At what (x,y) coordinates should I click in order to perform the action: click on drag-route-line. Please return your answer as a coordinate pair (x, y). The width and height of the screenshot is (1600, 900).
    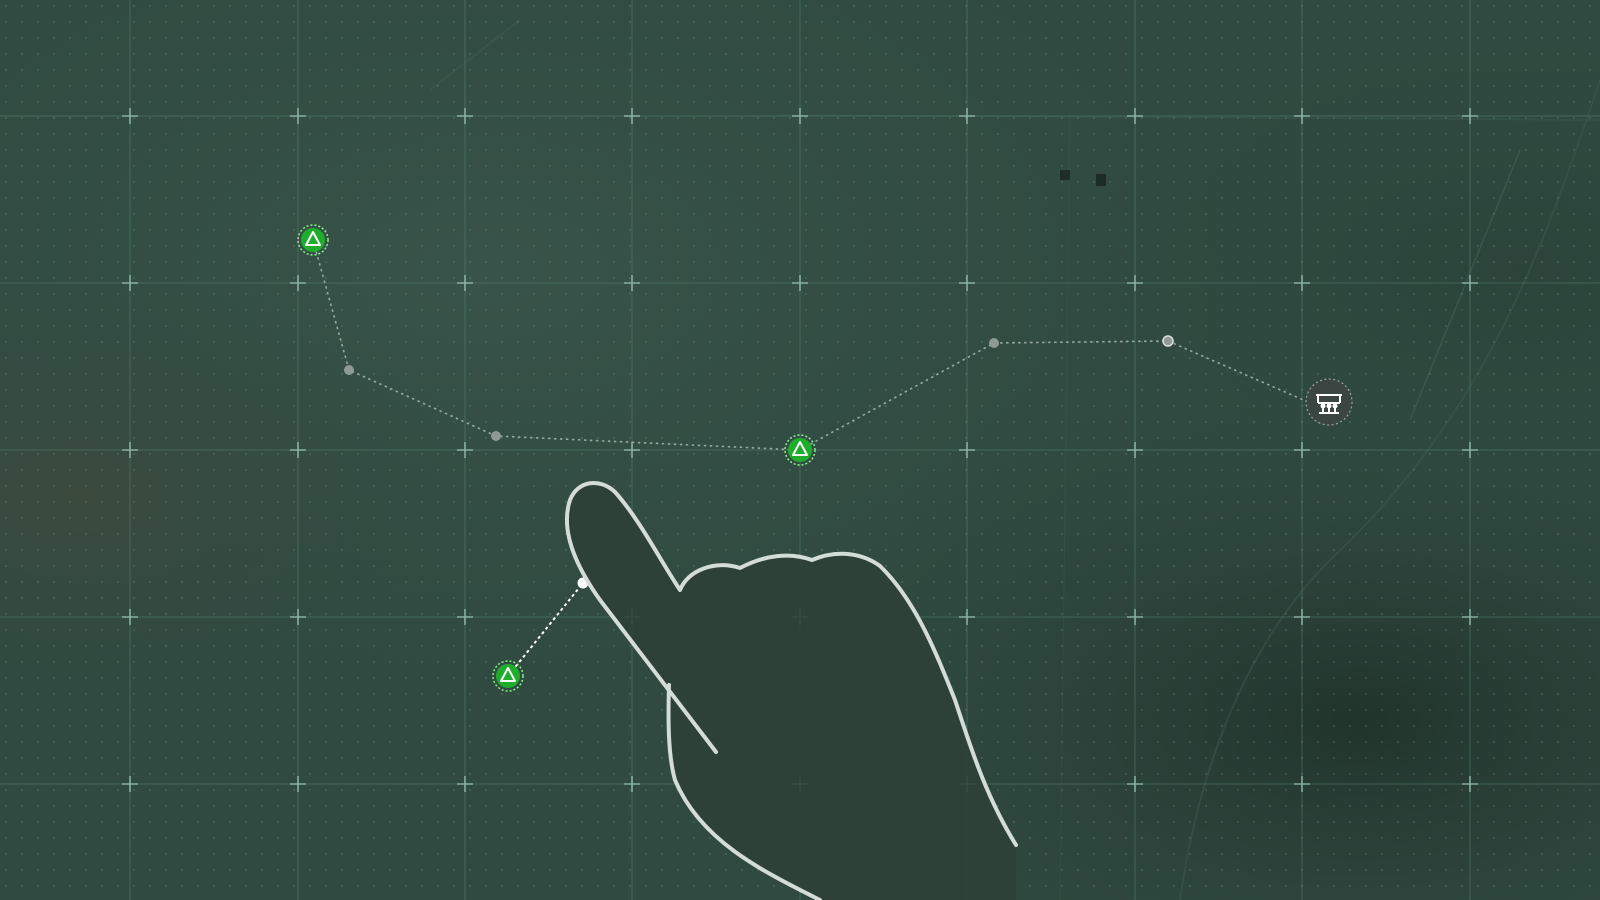
    Looking at the image, I should click on (545, 629).